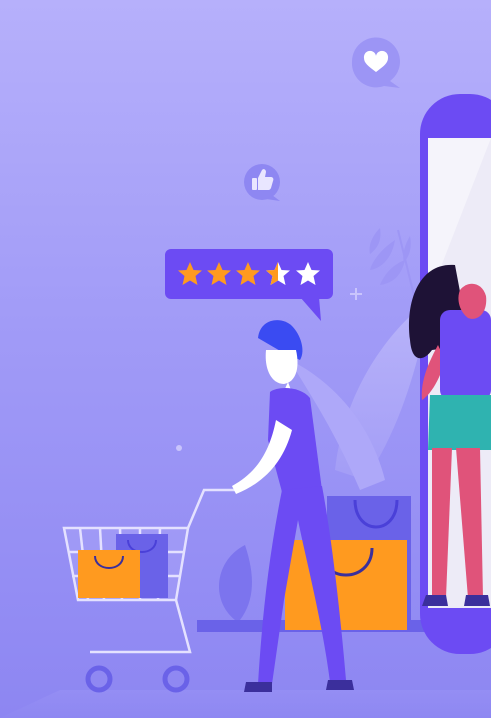  I want to click on plus-icon, so click(356, 294).